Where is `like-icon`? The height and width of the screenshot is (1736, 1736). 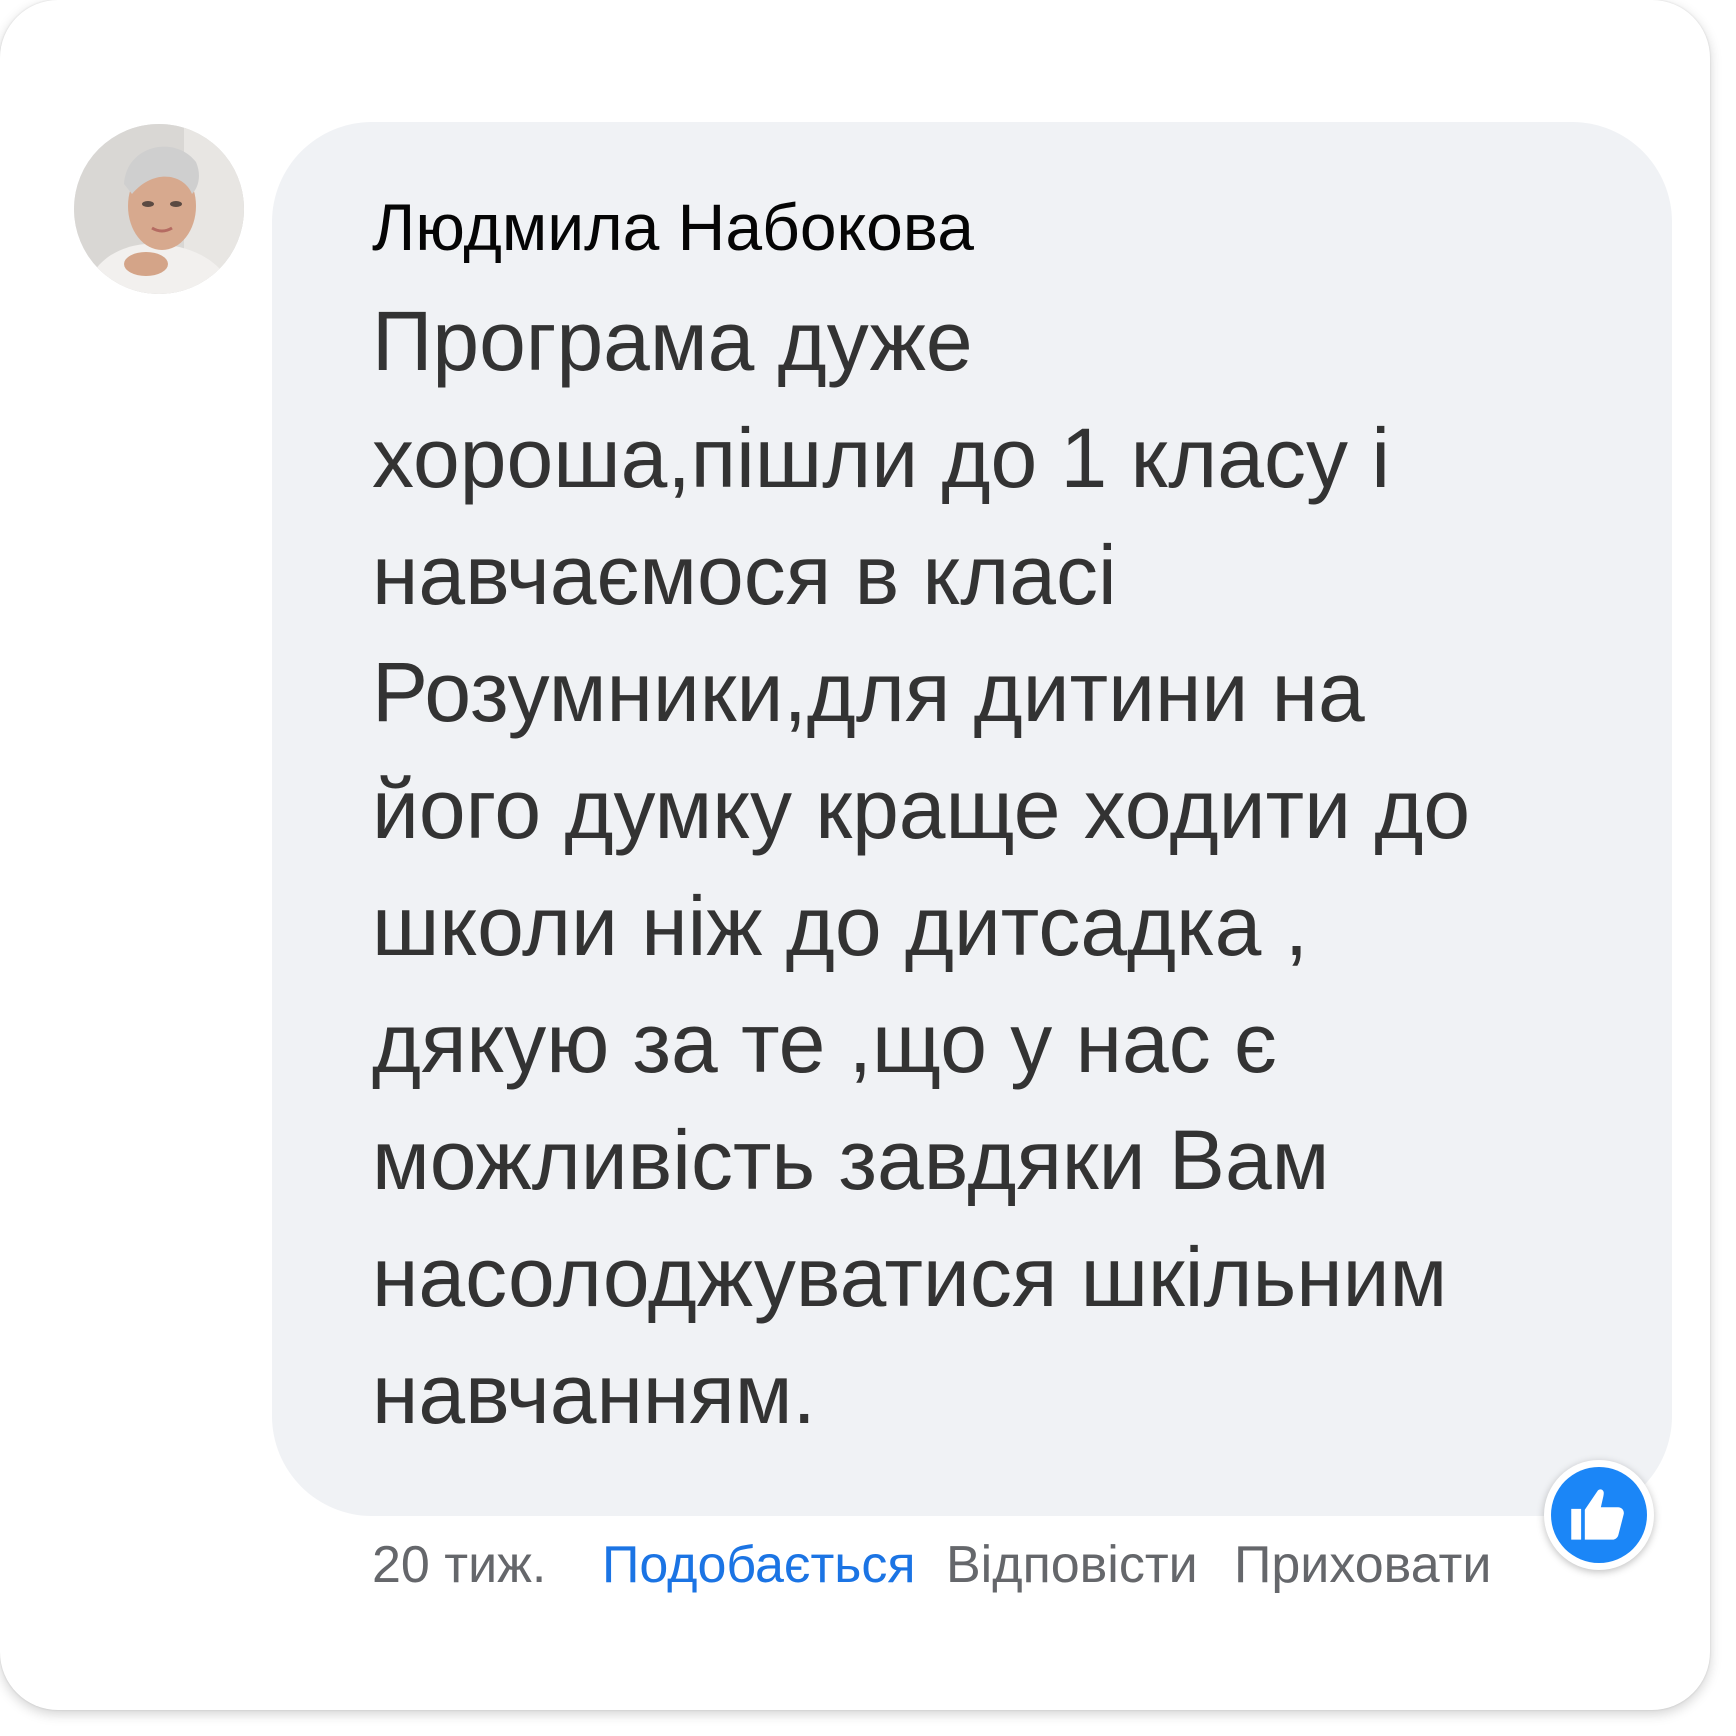 like-icon is located at coordinates (1597, 1514).